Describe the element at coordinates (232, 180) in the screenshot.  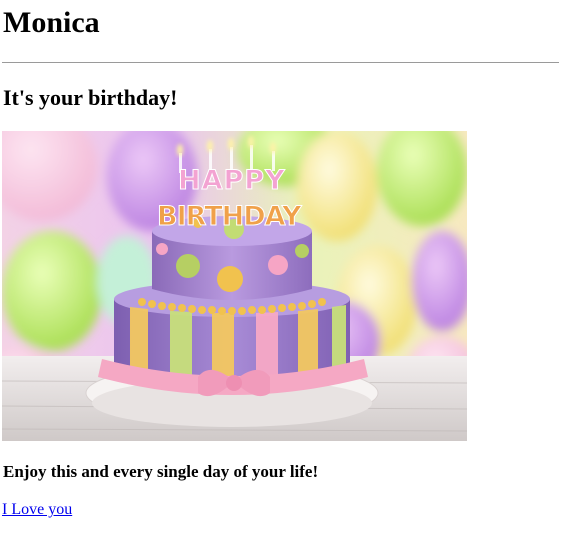
I see `topper-happy: HAPPY` at that location.